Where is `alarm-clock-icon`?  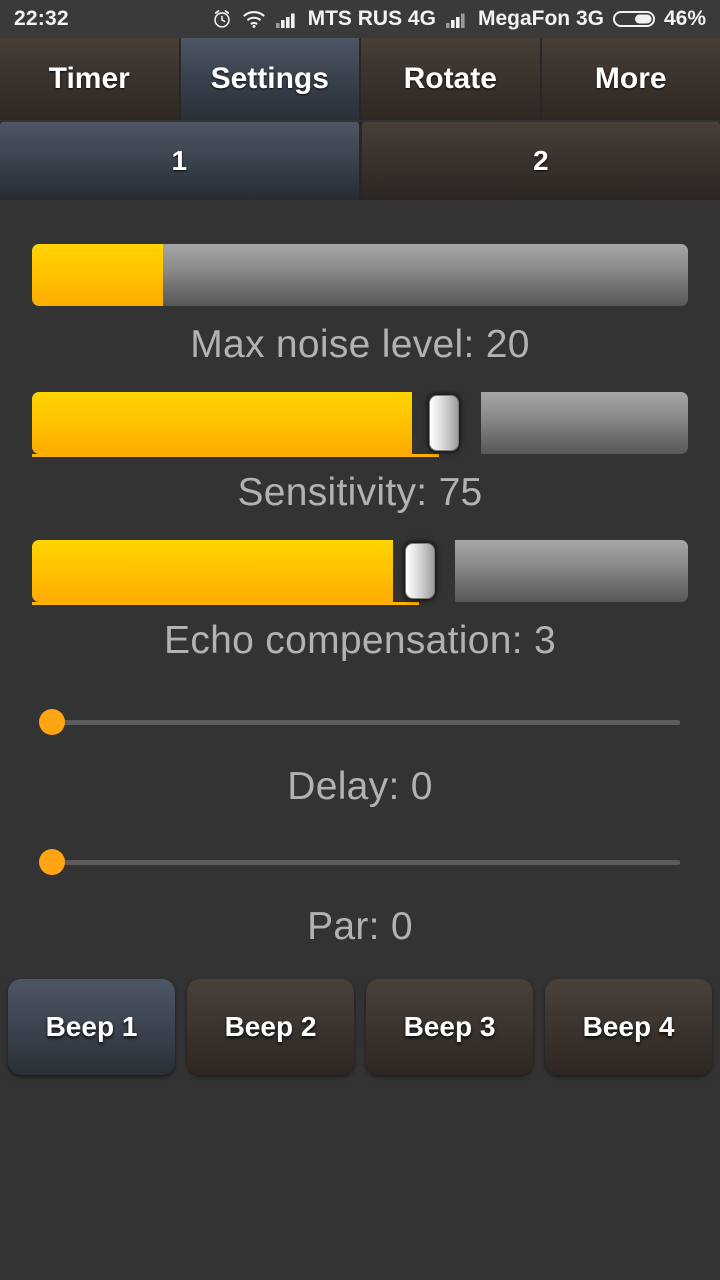
alarm-clock-icon is located at coordinates (222, 19).